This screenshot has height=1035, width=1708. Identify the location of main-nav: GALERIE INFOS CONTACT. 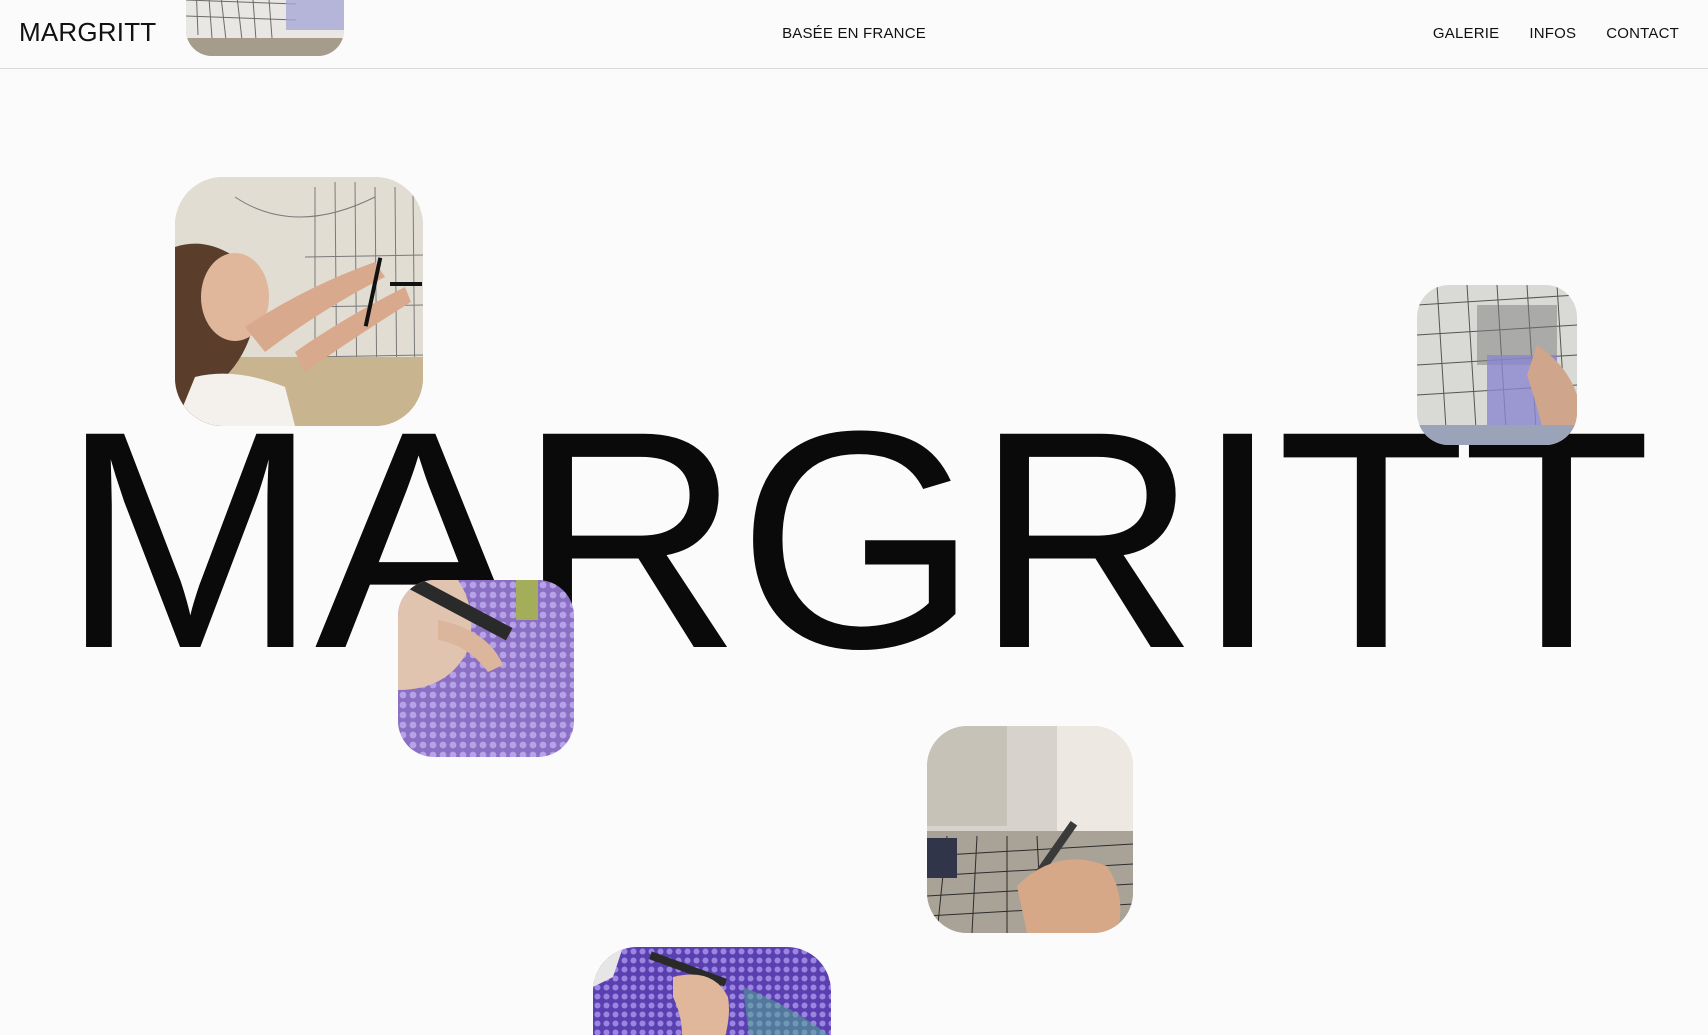
(1556, 33).